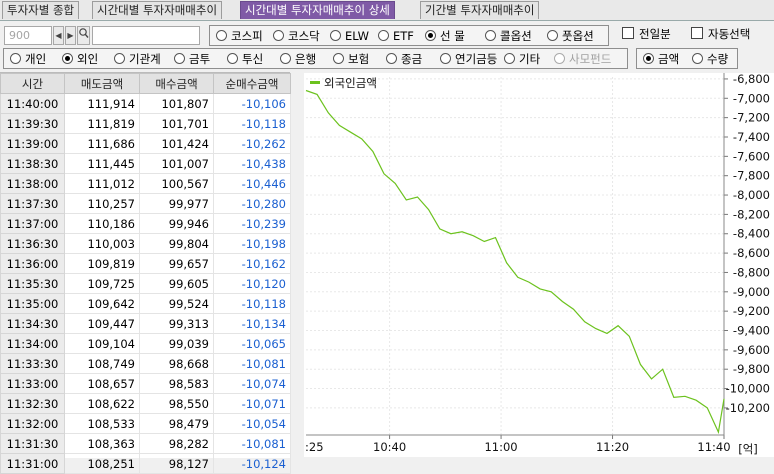  What do you see at coordinates (32, 203) in the screenshot?
I see `cell-time: 11:37:30` at bounding box center [32, 203].